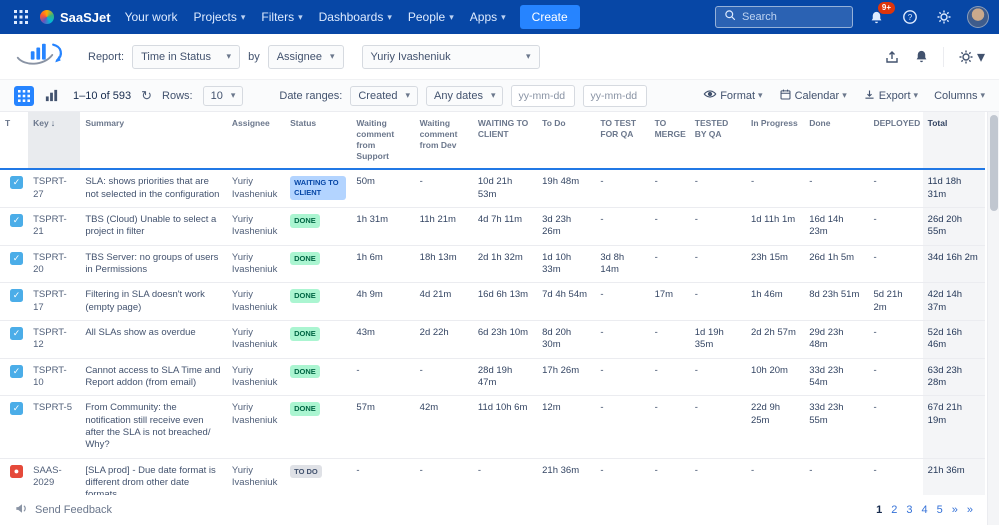 This screenshot has height=525, width=999. Describe the element at coordinates (733, 95) in the screenshot. I see `format-dropdown: Format ▾` at that location.